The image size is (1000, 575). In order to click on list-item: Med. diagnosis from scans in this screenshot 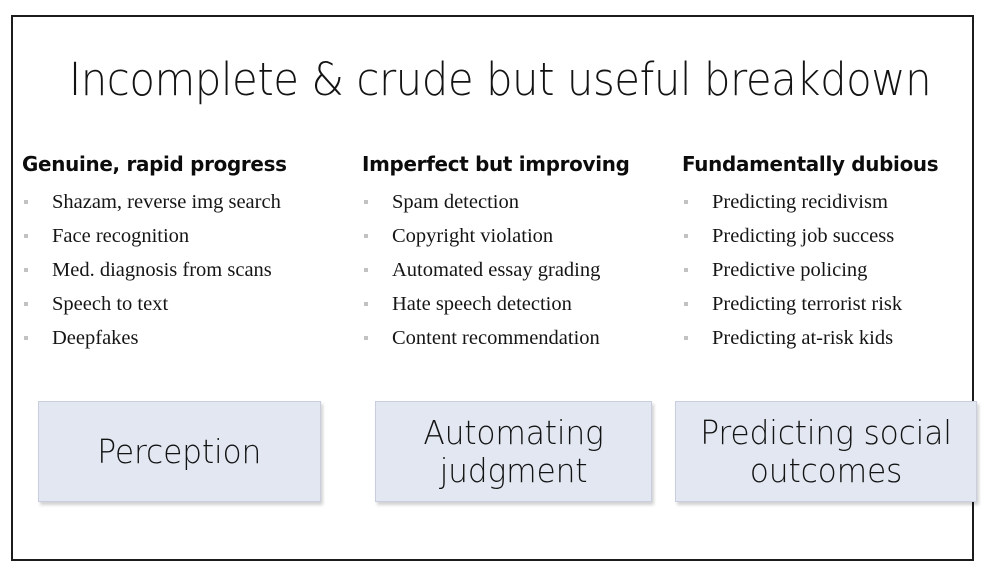, I will do `click(192, 270)`.